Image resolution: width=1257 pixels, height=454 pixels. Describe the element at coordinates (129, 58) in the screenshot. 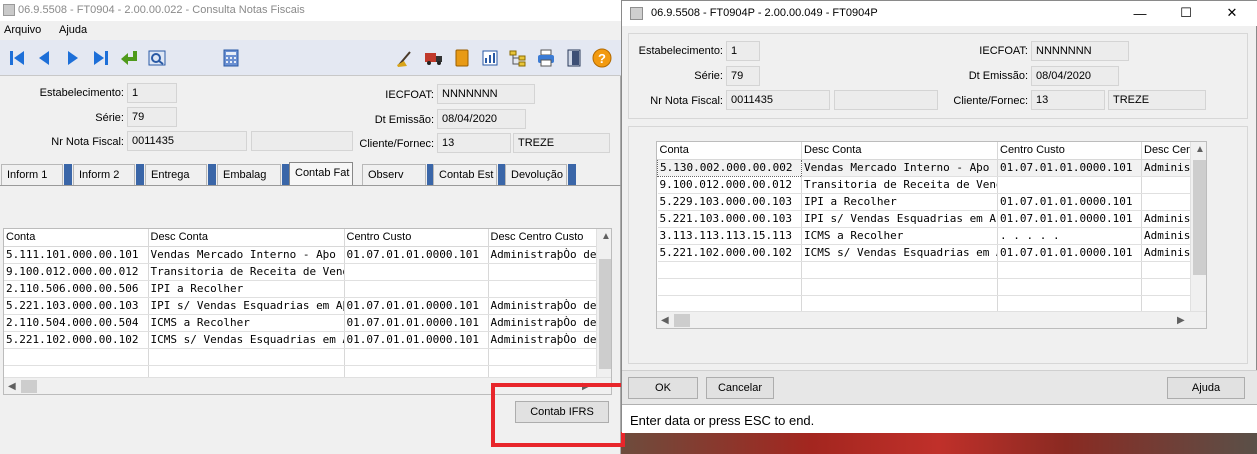

I see `return-icon` at that location.